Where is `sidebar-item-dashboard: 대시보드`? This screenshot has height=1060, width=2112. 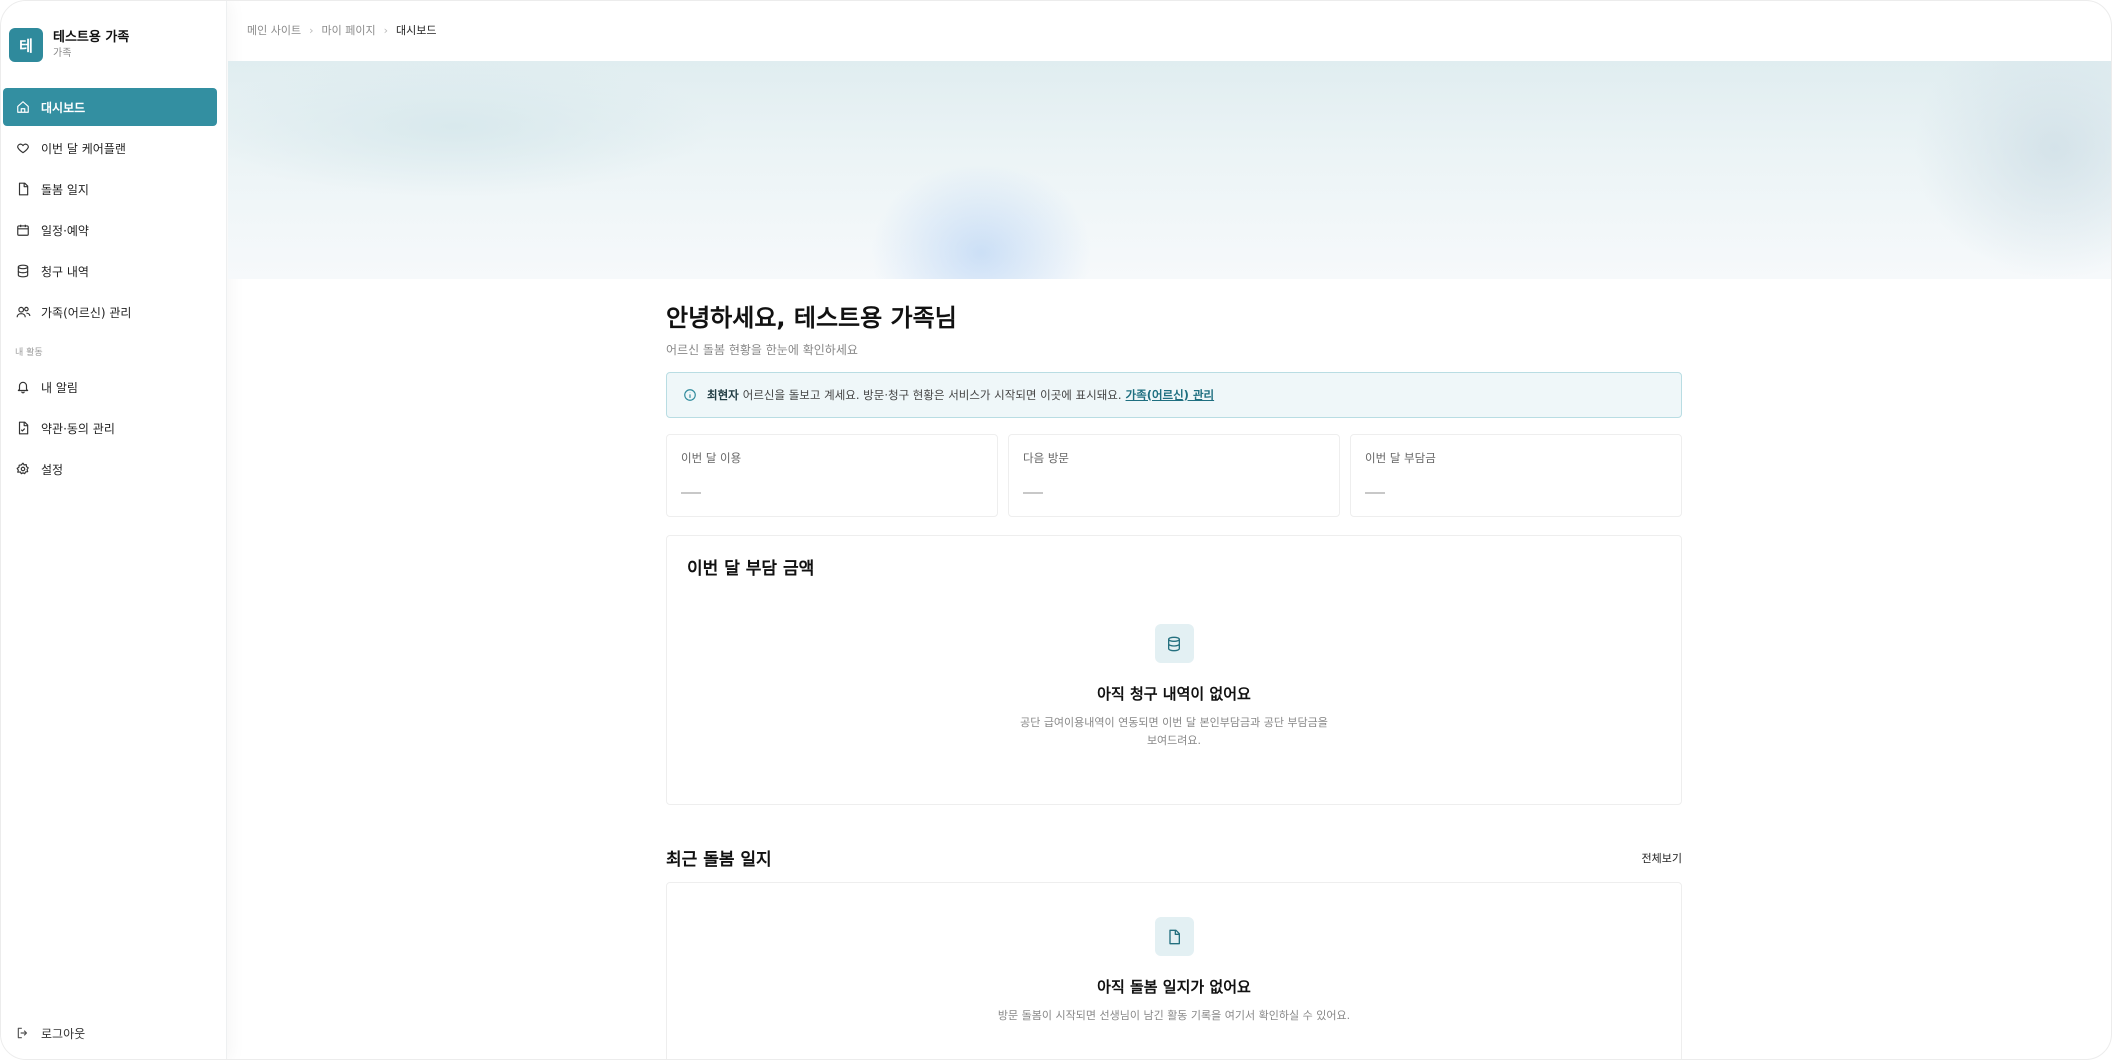 sidebar-item-dashboard: 대시보드 is located at coordinates (110, 107).